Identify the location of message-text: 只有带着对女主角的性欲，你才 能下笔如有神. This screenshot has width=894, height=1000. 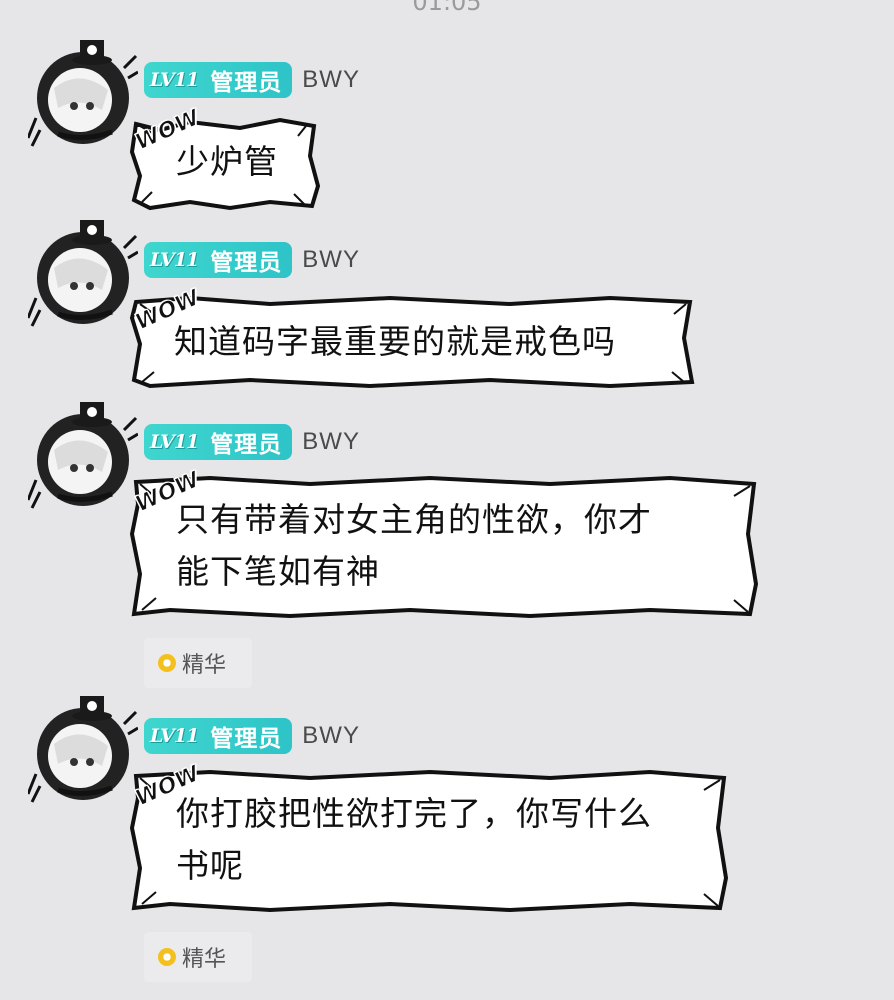
(414, 546).